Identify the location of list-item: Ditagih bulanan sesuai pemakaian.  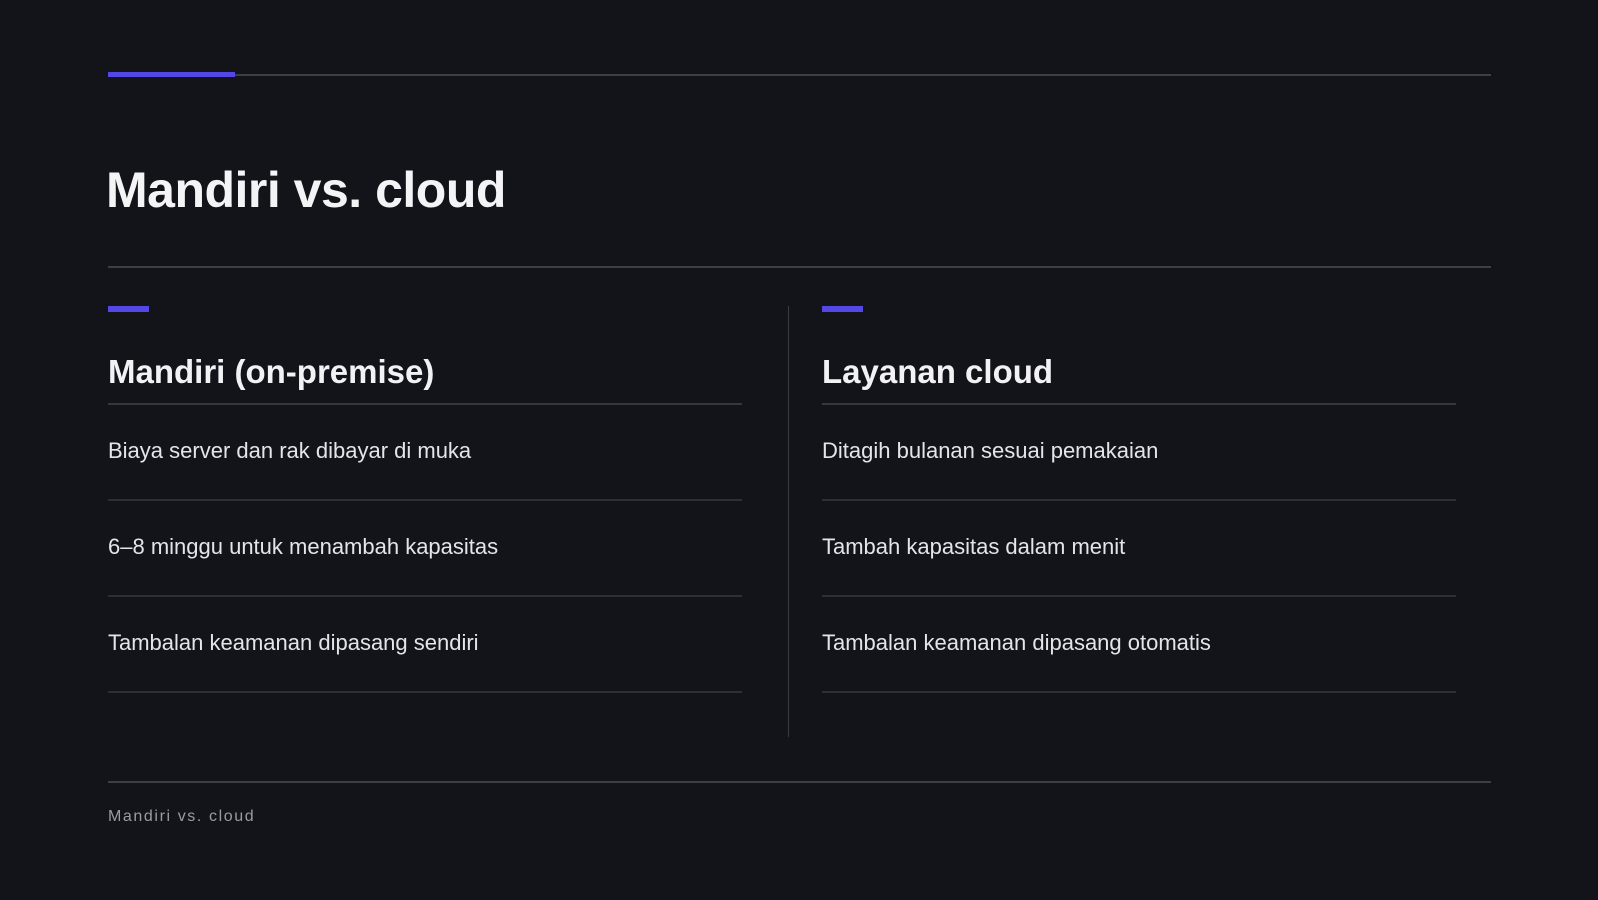
(1139, 453).